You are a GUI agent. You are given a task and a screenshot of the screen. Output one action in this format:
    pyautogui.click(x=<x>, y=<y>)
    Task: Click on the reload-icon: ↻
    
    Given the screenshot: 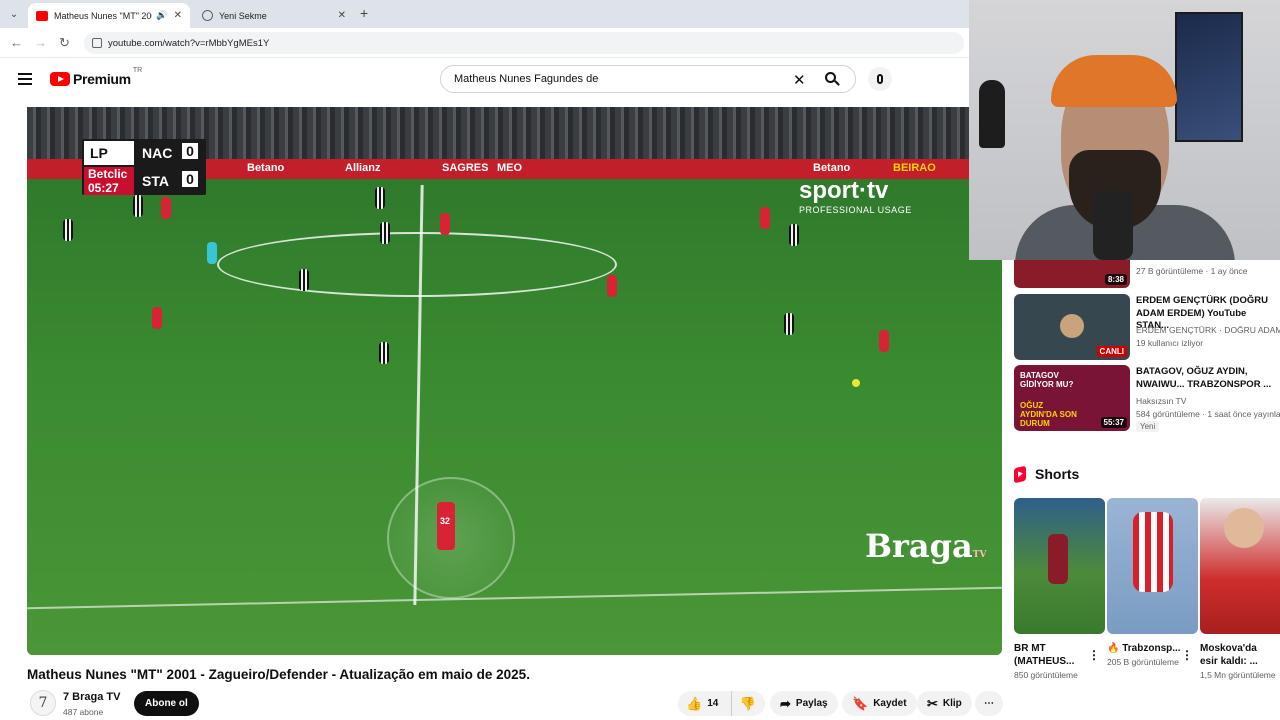 What is the action you would take?
    pyautogui.click(x=64, y=43)
    